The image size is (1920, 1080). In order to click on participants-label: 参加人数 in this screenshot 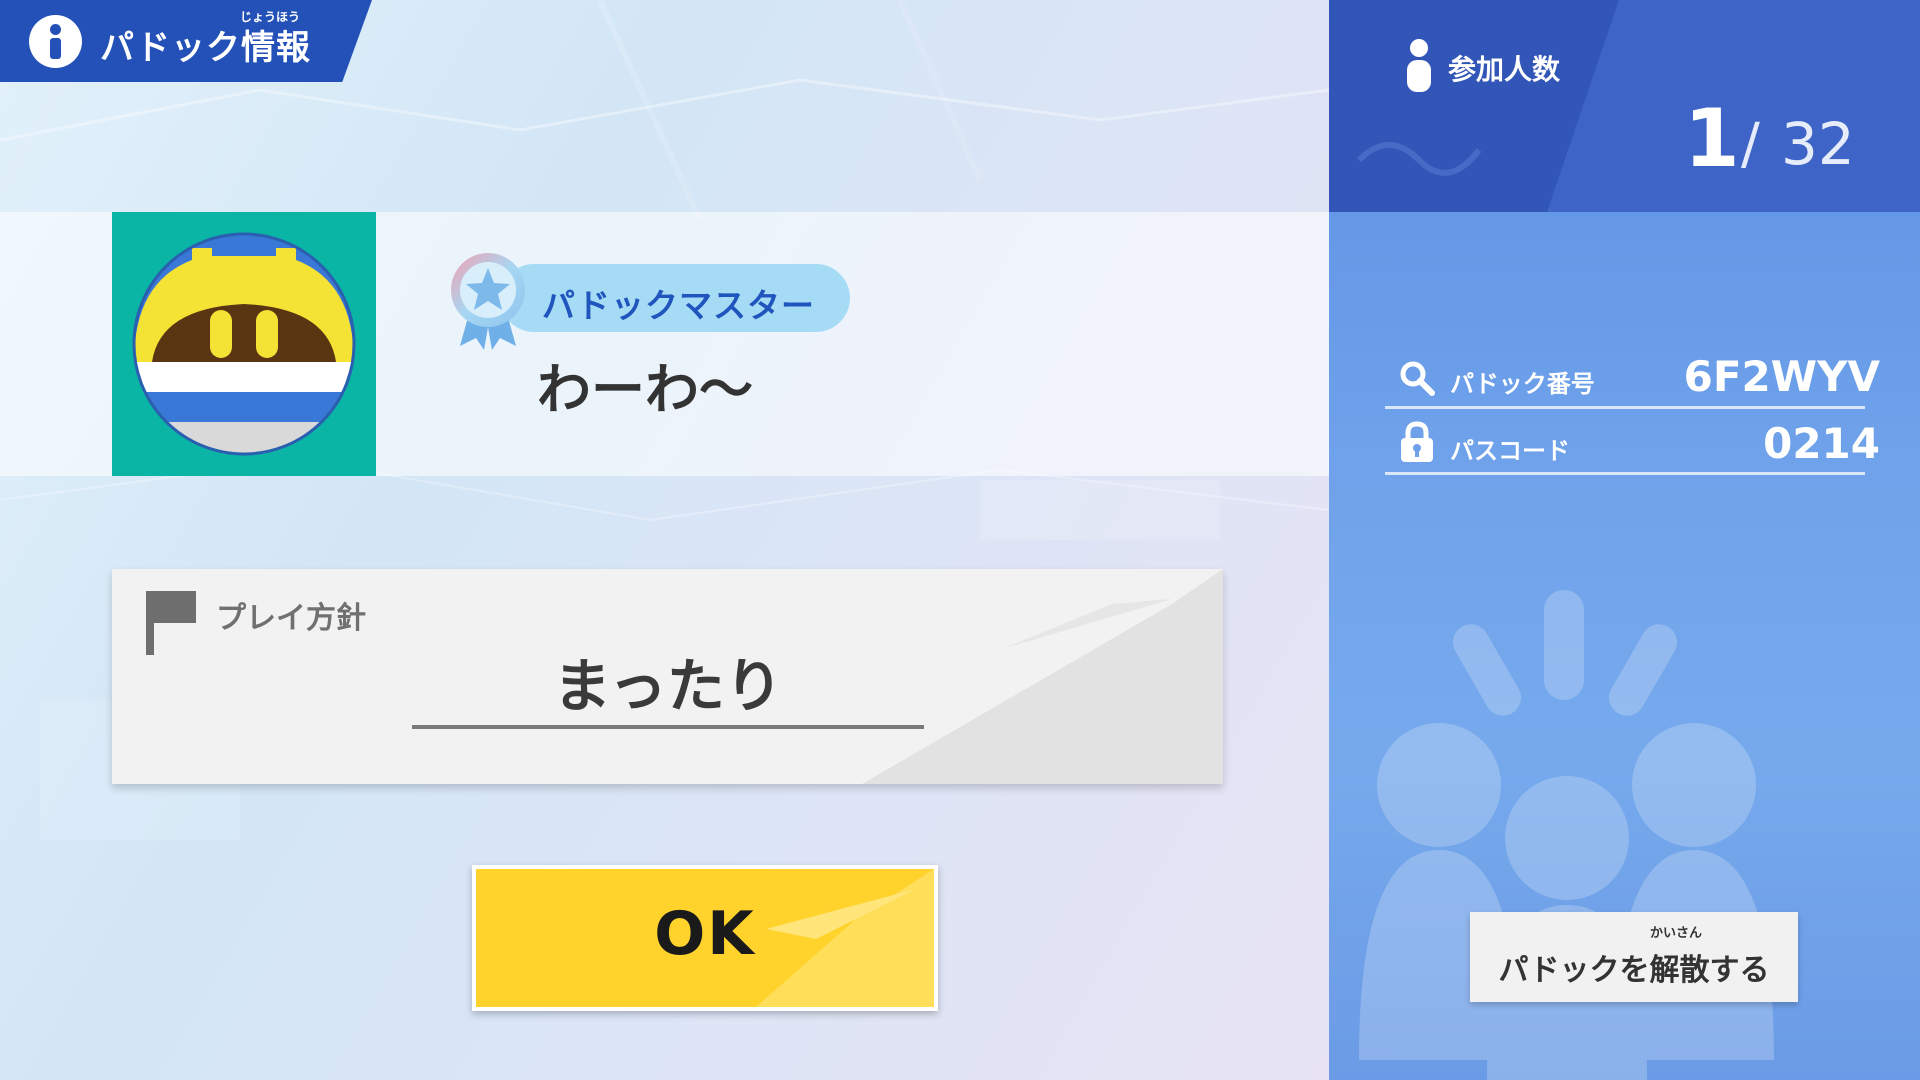, I will do `click(1504, 69)`.